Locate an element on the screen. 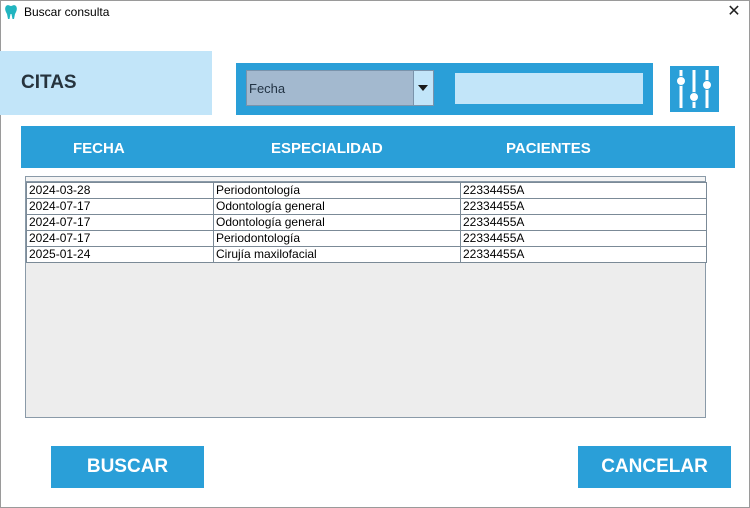  table-row: 2024-03-28 Periodontología 22334455A is located at coordinates (366, 190).